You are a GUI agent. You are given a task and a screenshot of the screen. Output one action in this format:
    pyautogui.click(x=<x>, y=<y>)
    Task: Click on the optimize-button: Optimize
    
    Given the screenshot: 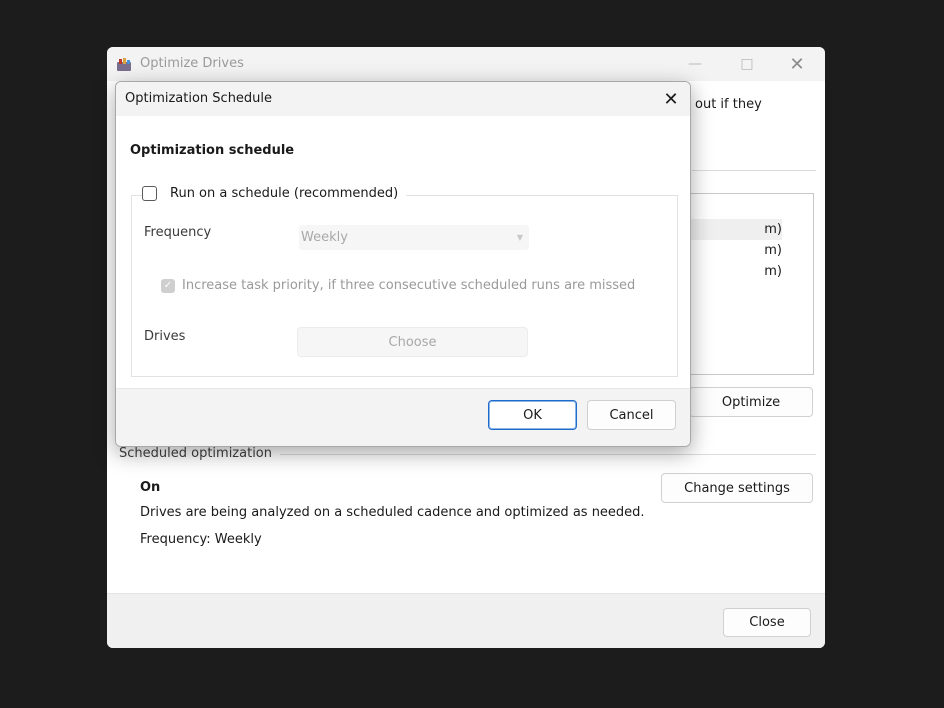 What is the action you would take?
    pyautogui.click(x=751, y=402)
    